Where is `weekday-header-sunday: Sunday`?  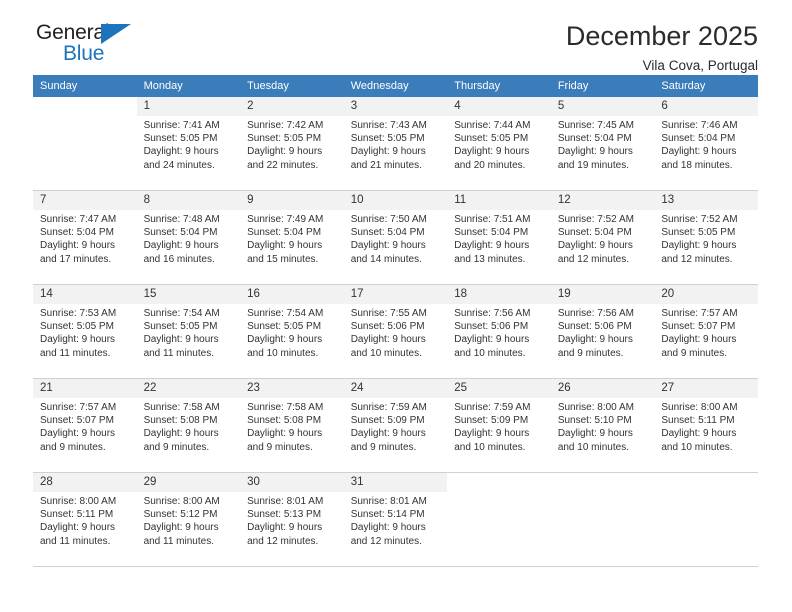 weekday-header-sunday: Sunday is located at coordinates (85, 86).